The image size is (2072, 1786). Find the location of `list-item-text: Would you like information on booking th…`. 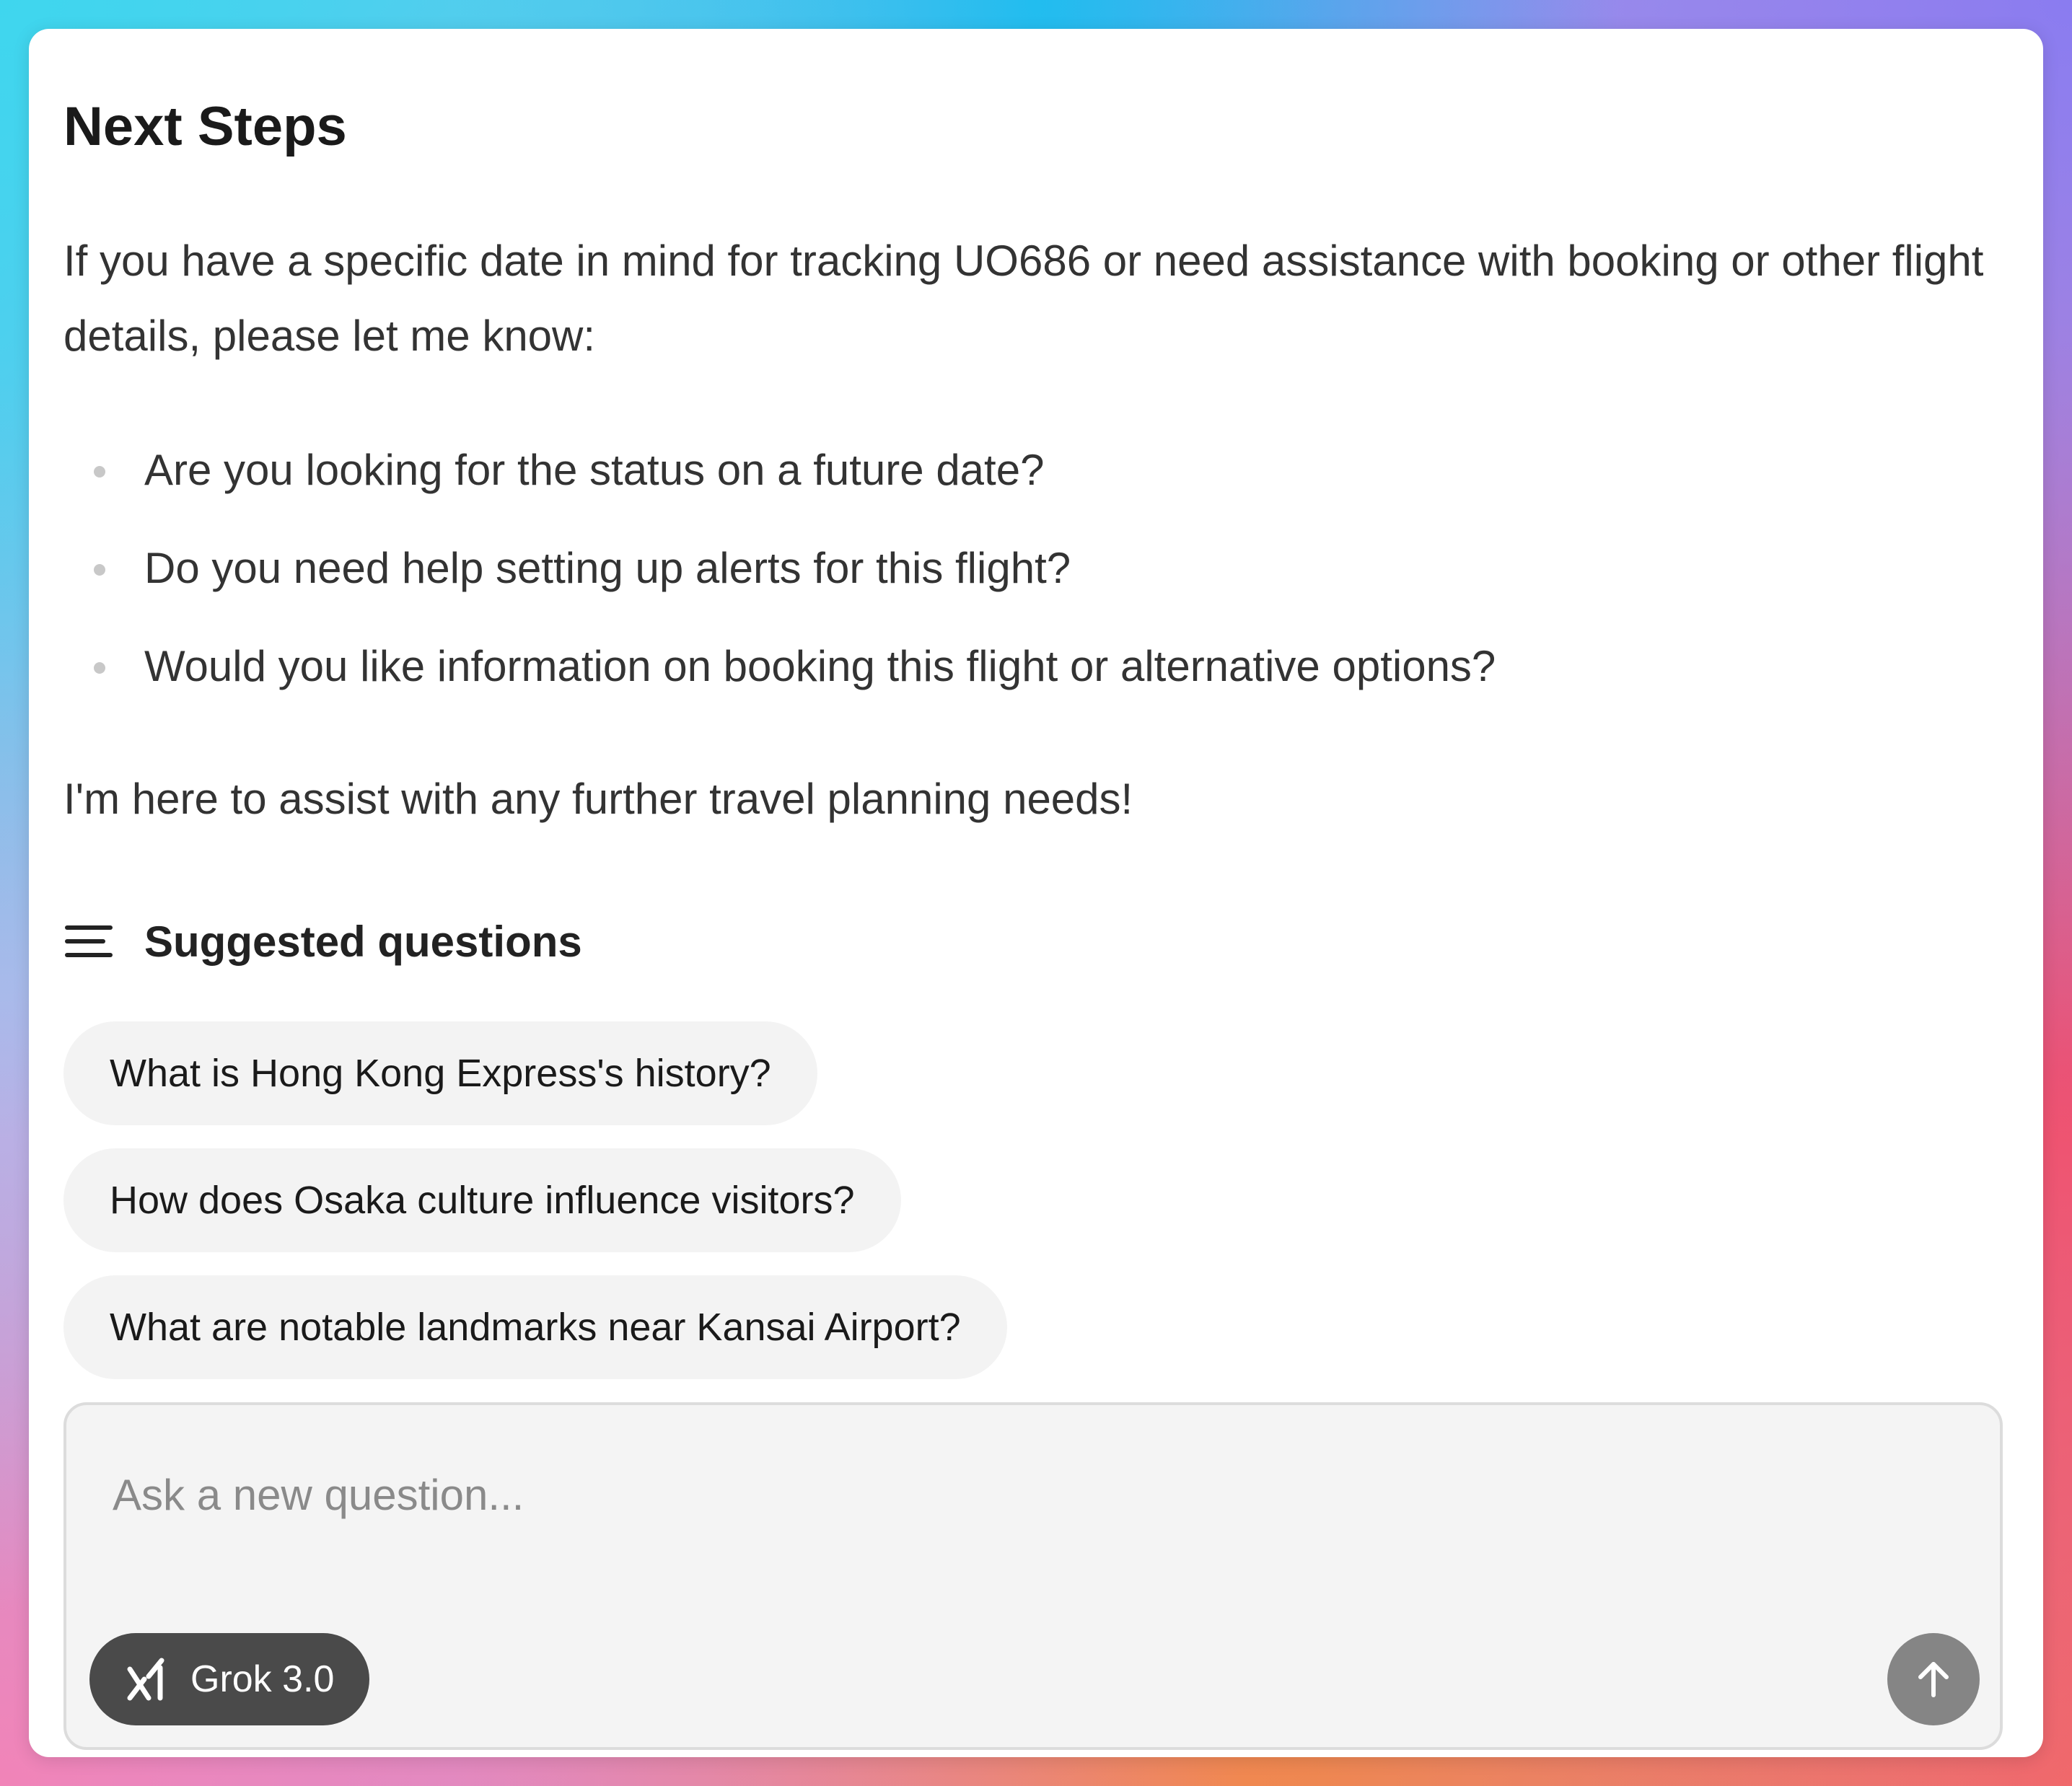

list-item-text: Would you like information on booking th… is located at coordinates (820, 666).